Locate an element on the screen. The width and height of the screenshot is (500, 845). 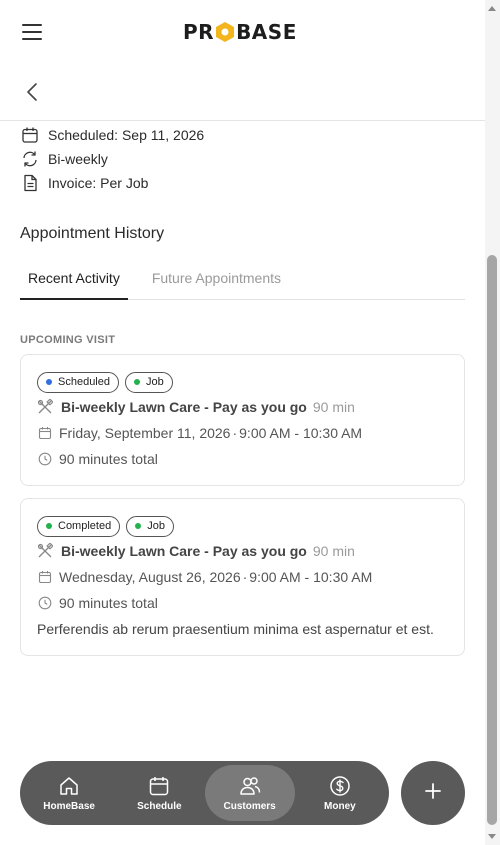
status-badge: Scheduled is located at coordinates (78, 382).